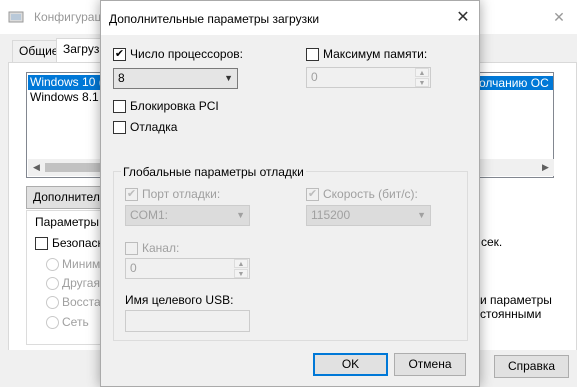 Image resolution: width=577 pixels, height=387 pixels. What do you see at coordinates (213, 172) in the screenshot?
I see `debug-settings-title: Глобальные параметры отладки` at bounding box center [213, 172].